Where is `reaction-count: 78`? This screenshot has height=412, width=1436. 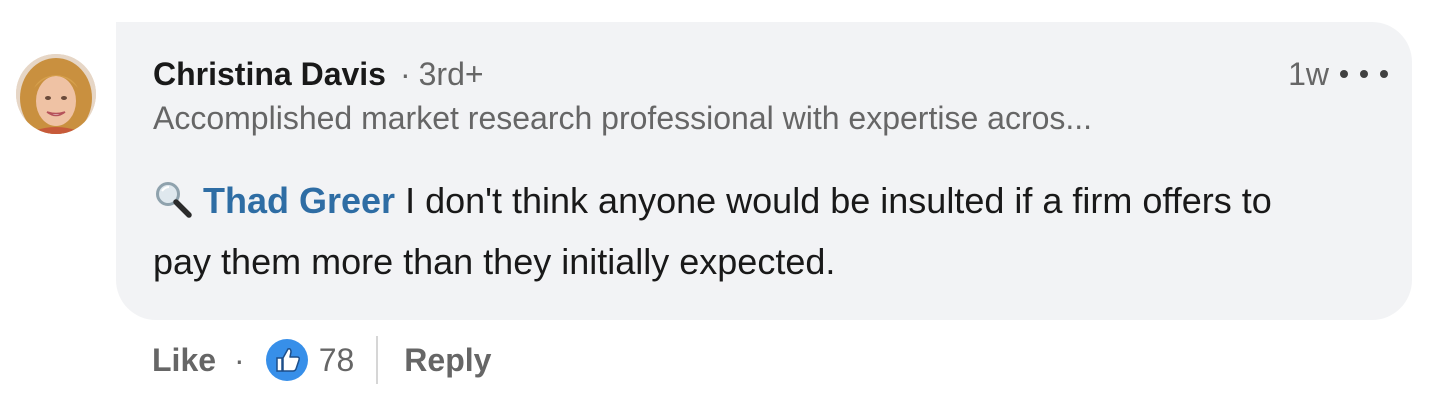 reaction-count: 78 is located at coordinates (337, 360).